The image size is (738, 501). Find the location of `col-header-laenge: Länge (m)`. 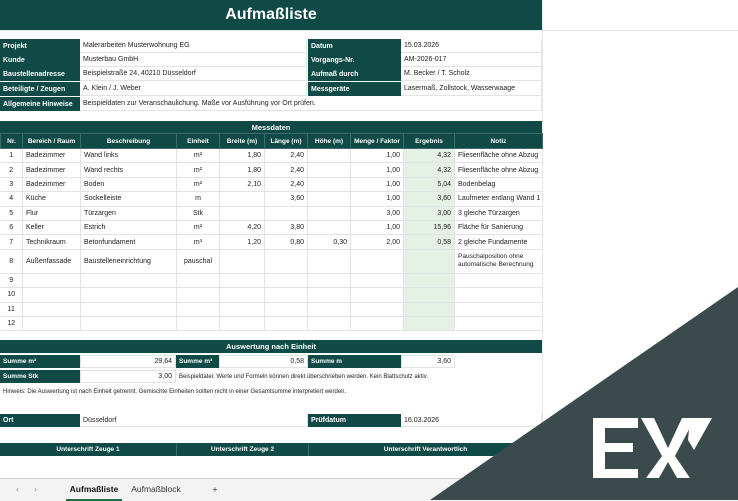

col-header-laenge: Länge (m) is located at coordinates (286, 141).